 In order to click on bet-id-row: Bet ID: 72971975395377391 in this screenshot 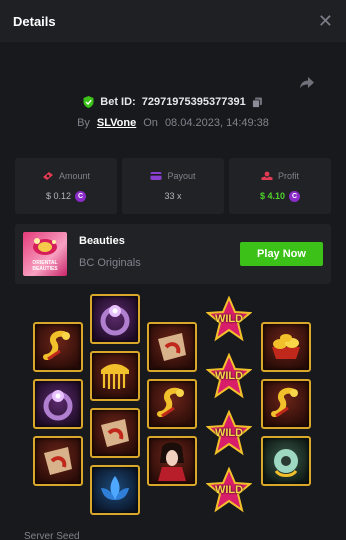, I will do `click(173, 102)`.